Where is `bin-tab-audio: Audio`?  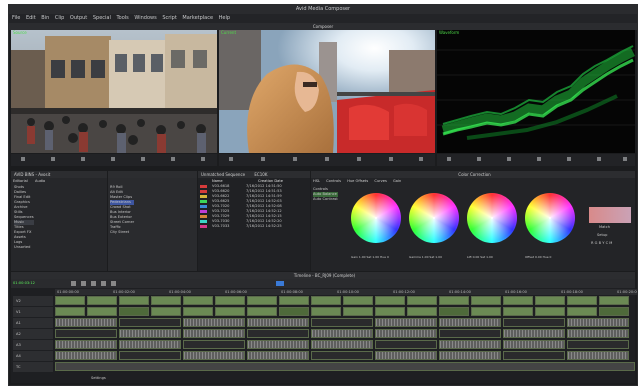 bin-tab-audio: Audio is located at coordinates (40, 181).